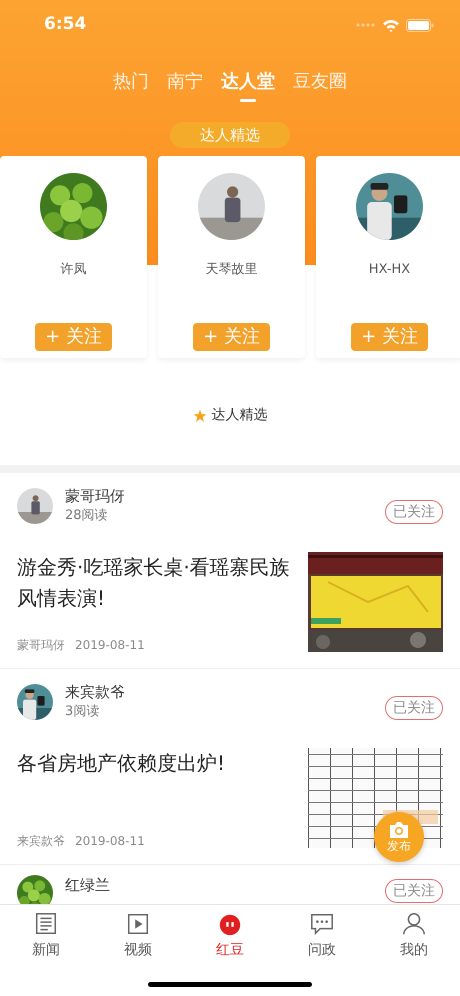  What do you see at coordinates (41, 645) in the screenshot?
I see `article-author: 蒙哥玛伢` at bounding box center [41, 645].